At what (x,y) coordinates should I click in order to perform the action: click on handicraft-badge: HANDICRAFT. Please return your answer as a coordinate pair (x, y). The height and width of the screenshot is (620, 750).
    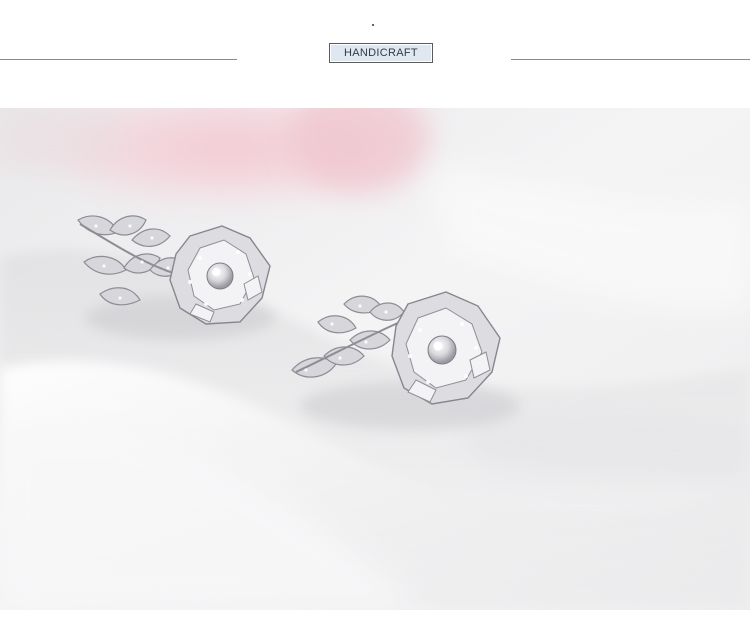
    Looking at the image, I should click on (381, 53).